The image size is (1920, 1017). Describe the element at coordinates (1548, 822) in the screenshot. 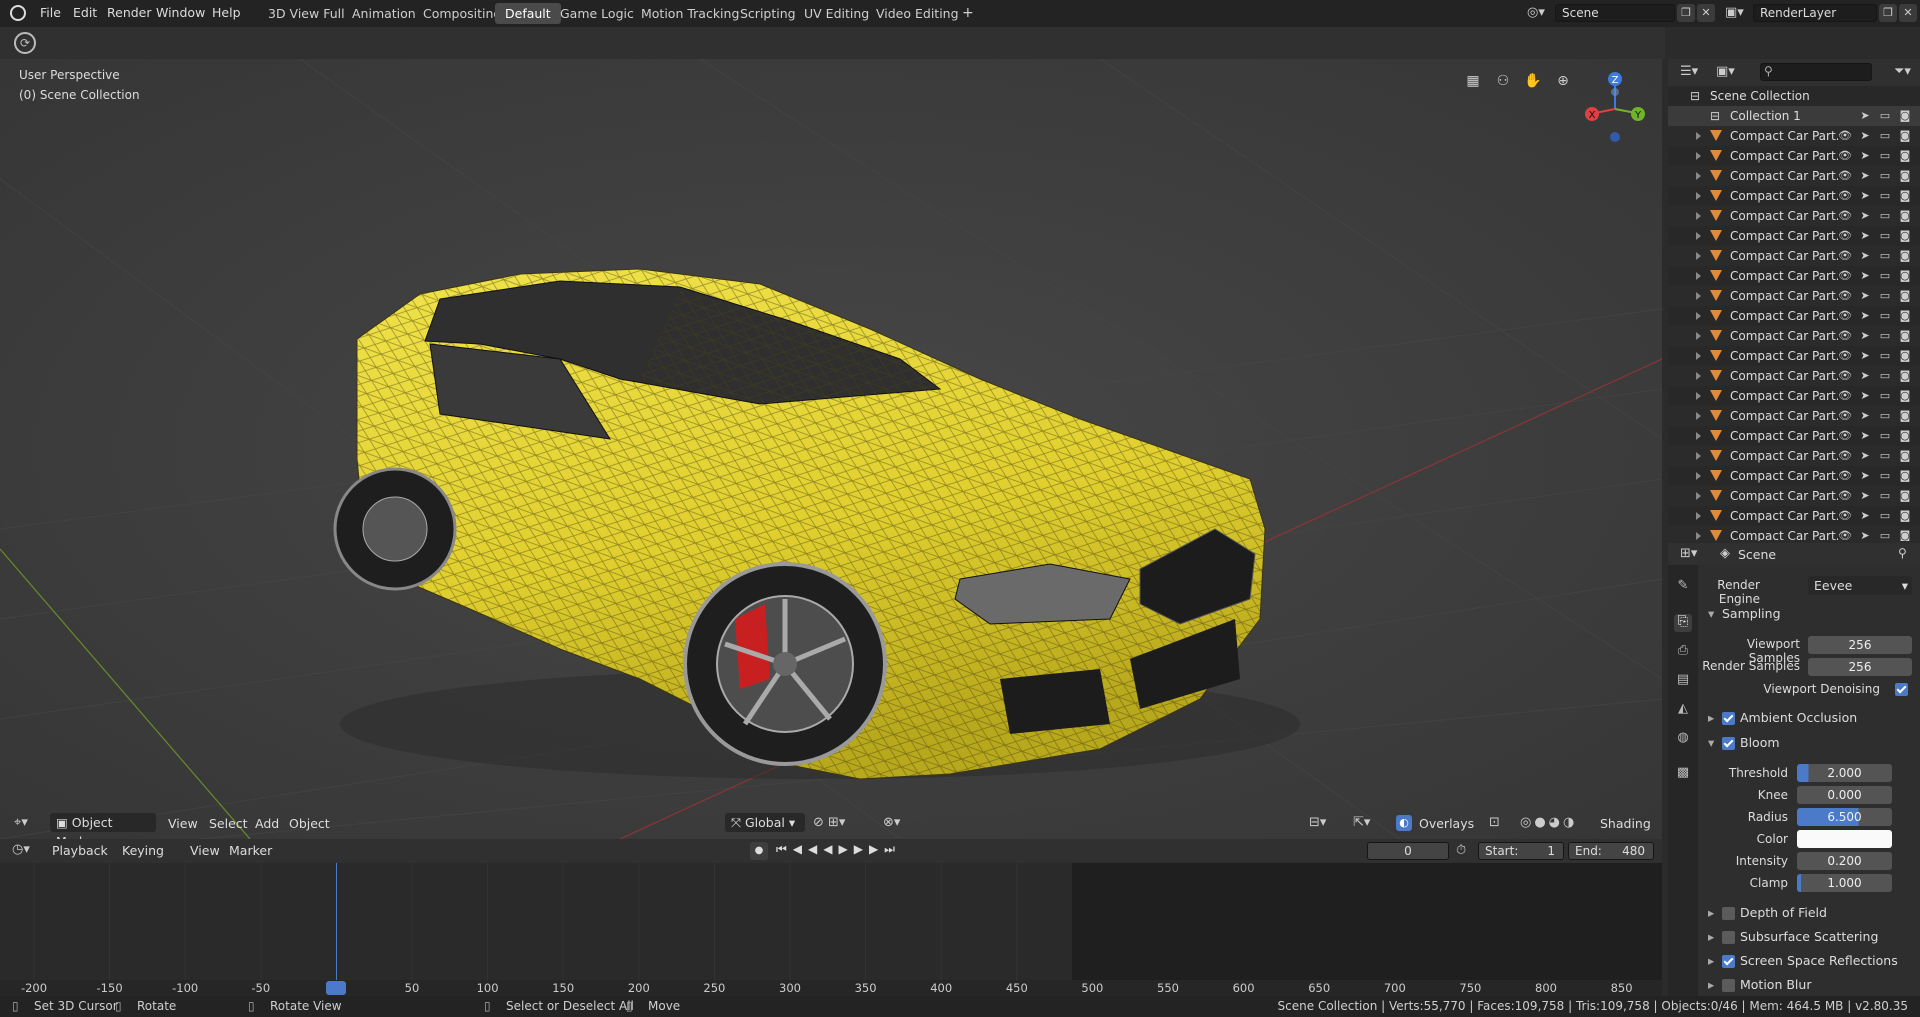

I see `shading-modes-icon: ◎●◕◑` at that location.